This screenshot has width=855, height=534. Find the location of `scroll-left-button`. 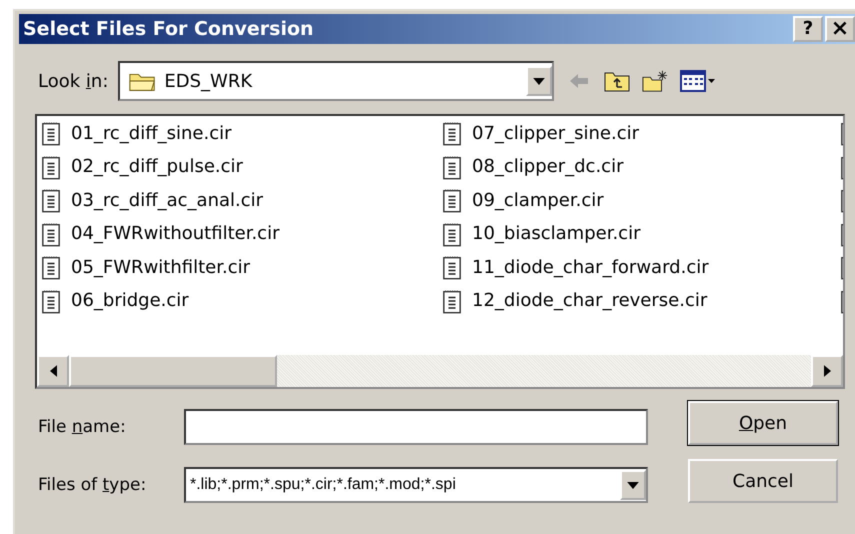

scroll-left-button is located at coordinates (53, 371).